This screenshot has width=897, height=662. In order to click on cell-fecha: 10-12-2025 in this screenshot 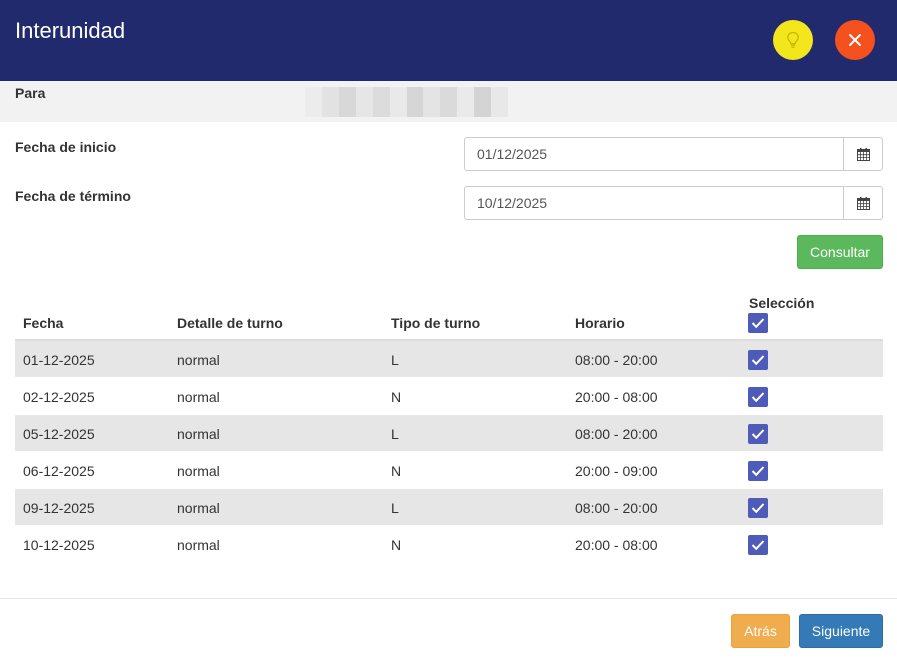, I will do `click(59, 545)`.